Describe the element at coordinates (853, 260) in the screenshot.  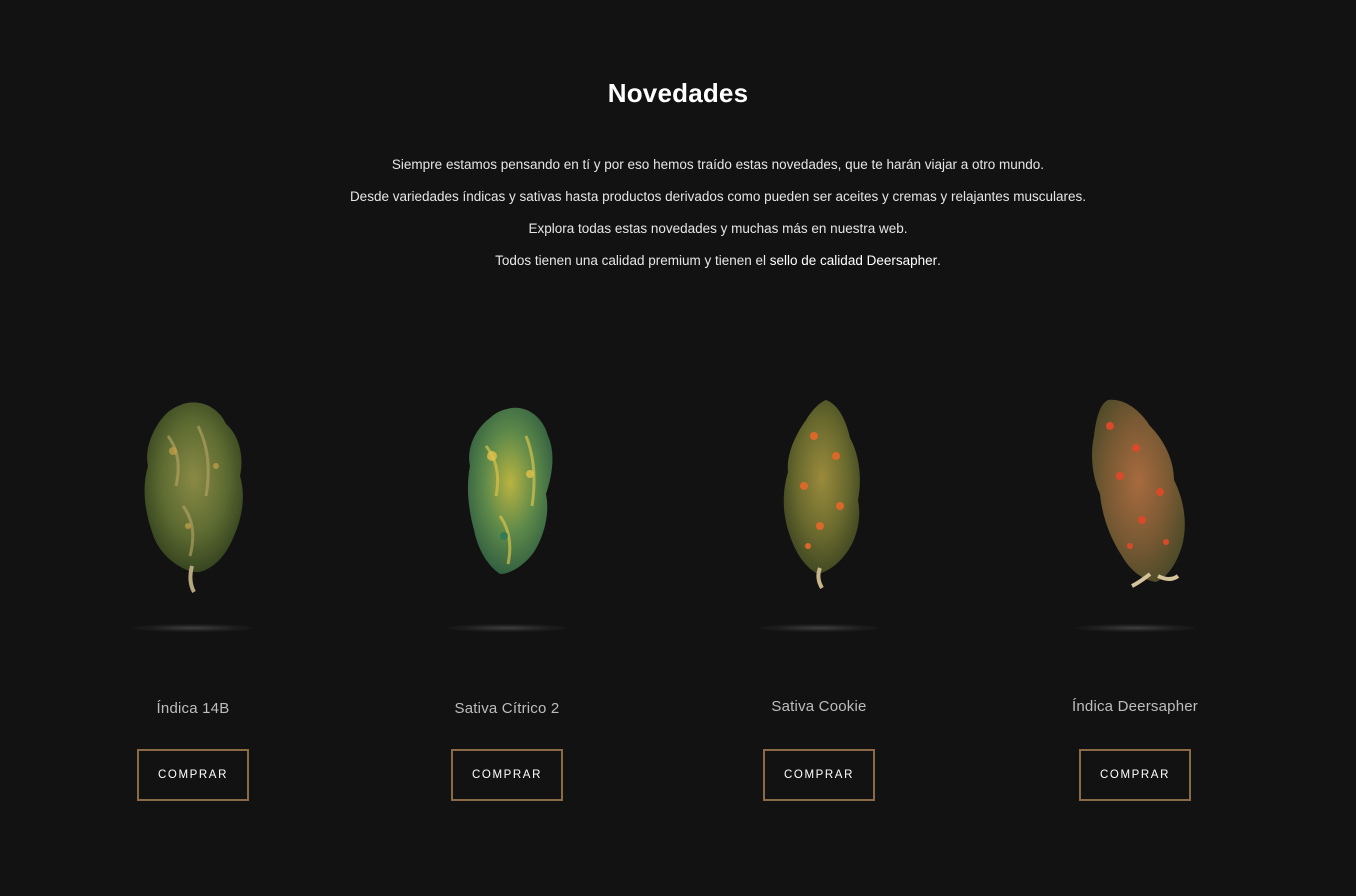
I see `quality-seal-text: sello de calidad Deersapher` at that location.